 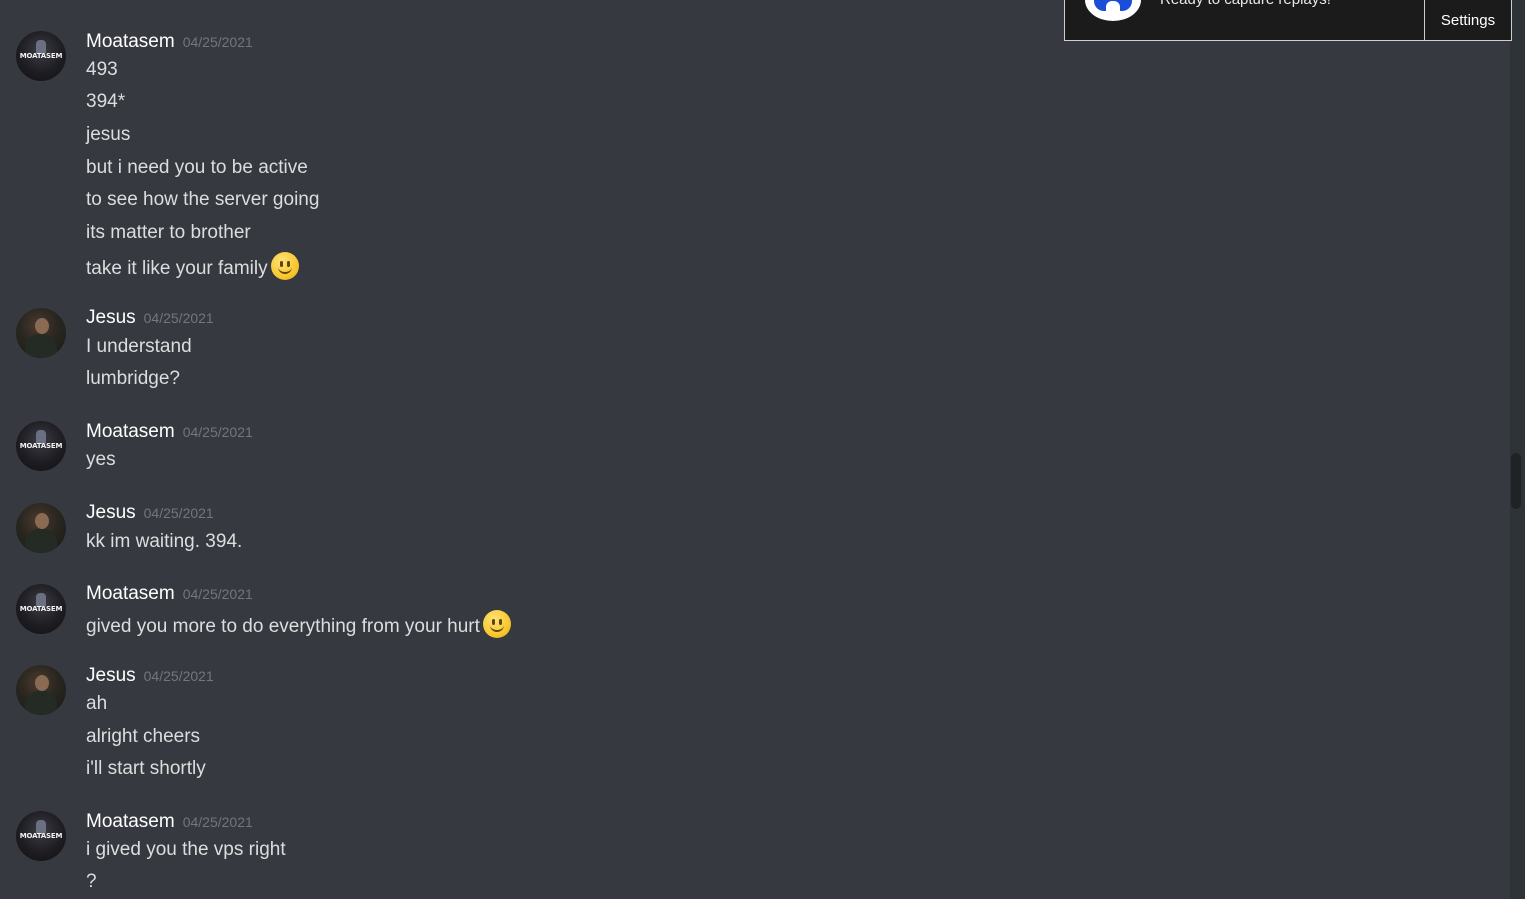 What do you see at coordinates (197, 167) in the screenshot?
I see `message-text: but i need you to be active` at bounding box center [197, 167].